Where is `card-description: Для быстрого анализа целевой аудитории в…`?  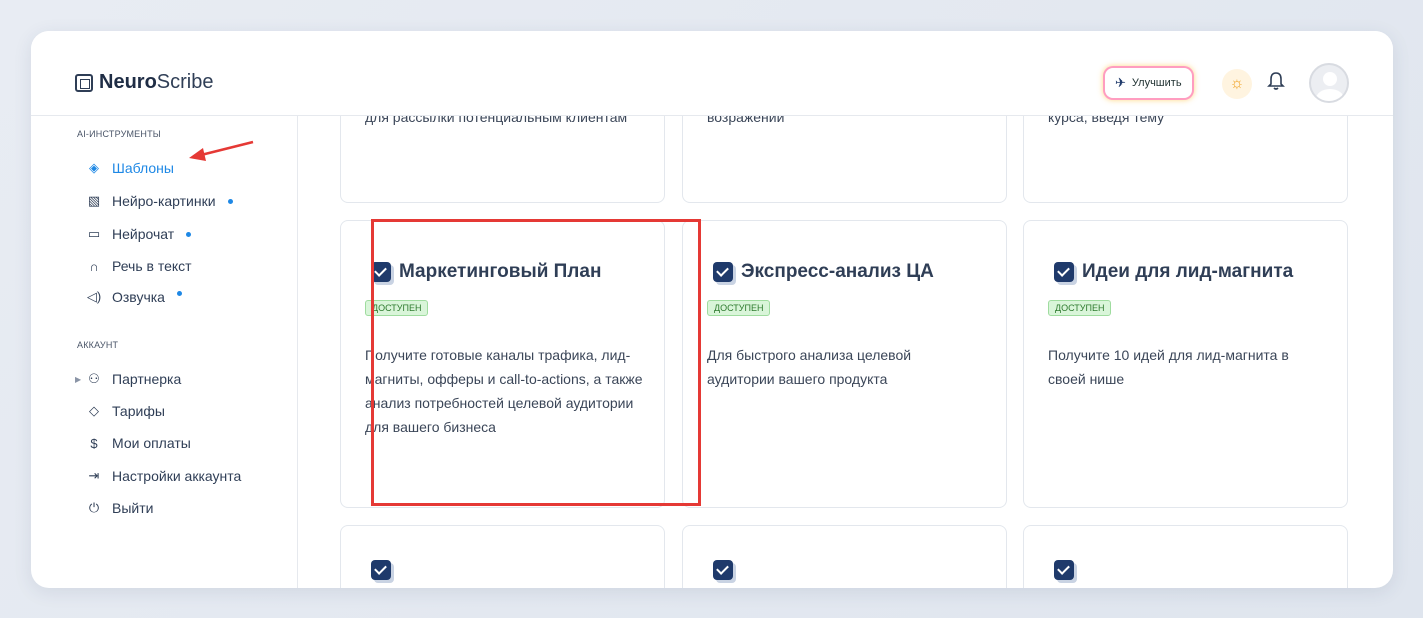
card-description: Для быстрого анализа целевой аудитории в… is located at coordinates (809, 367).